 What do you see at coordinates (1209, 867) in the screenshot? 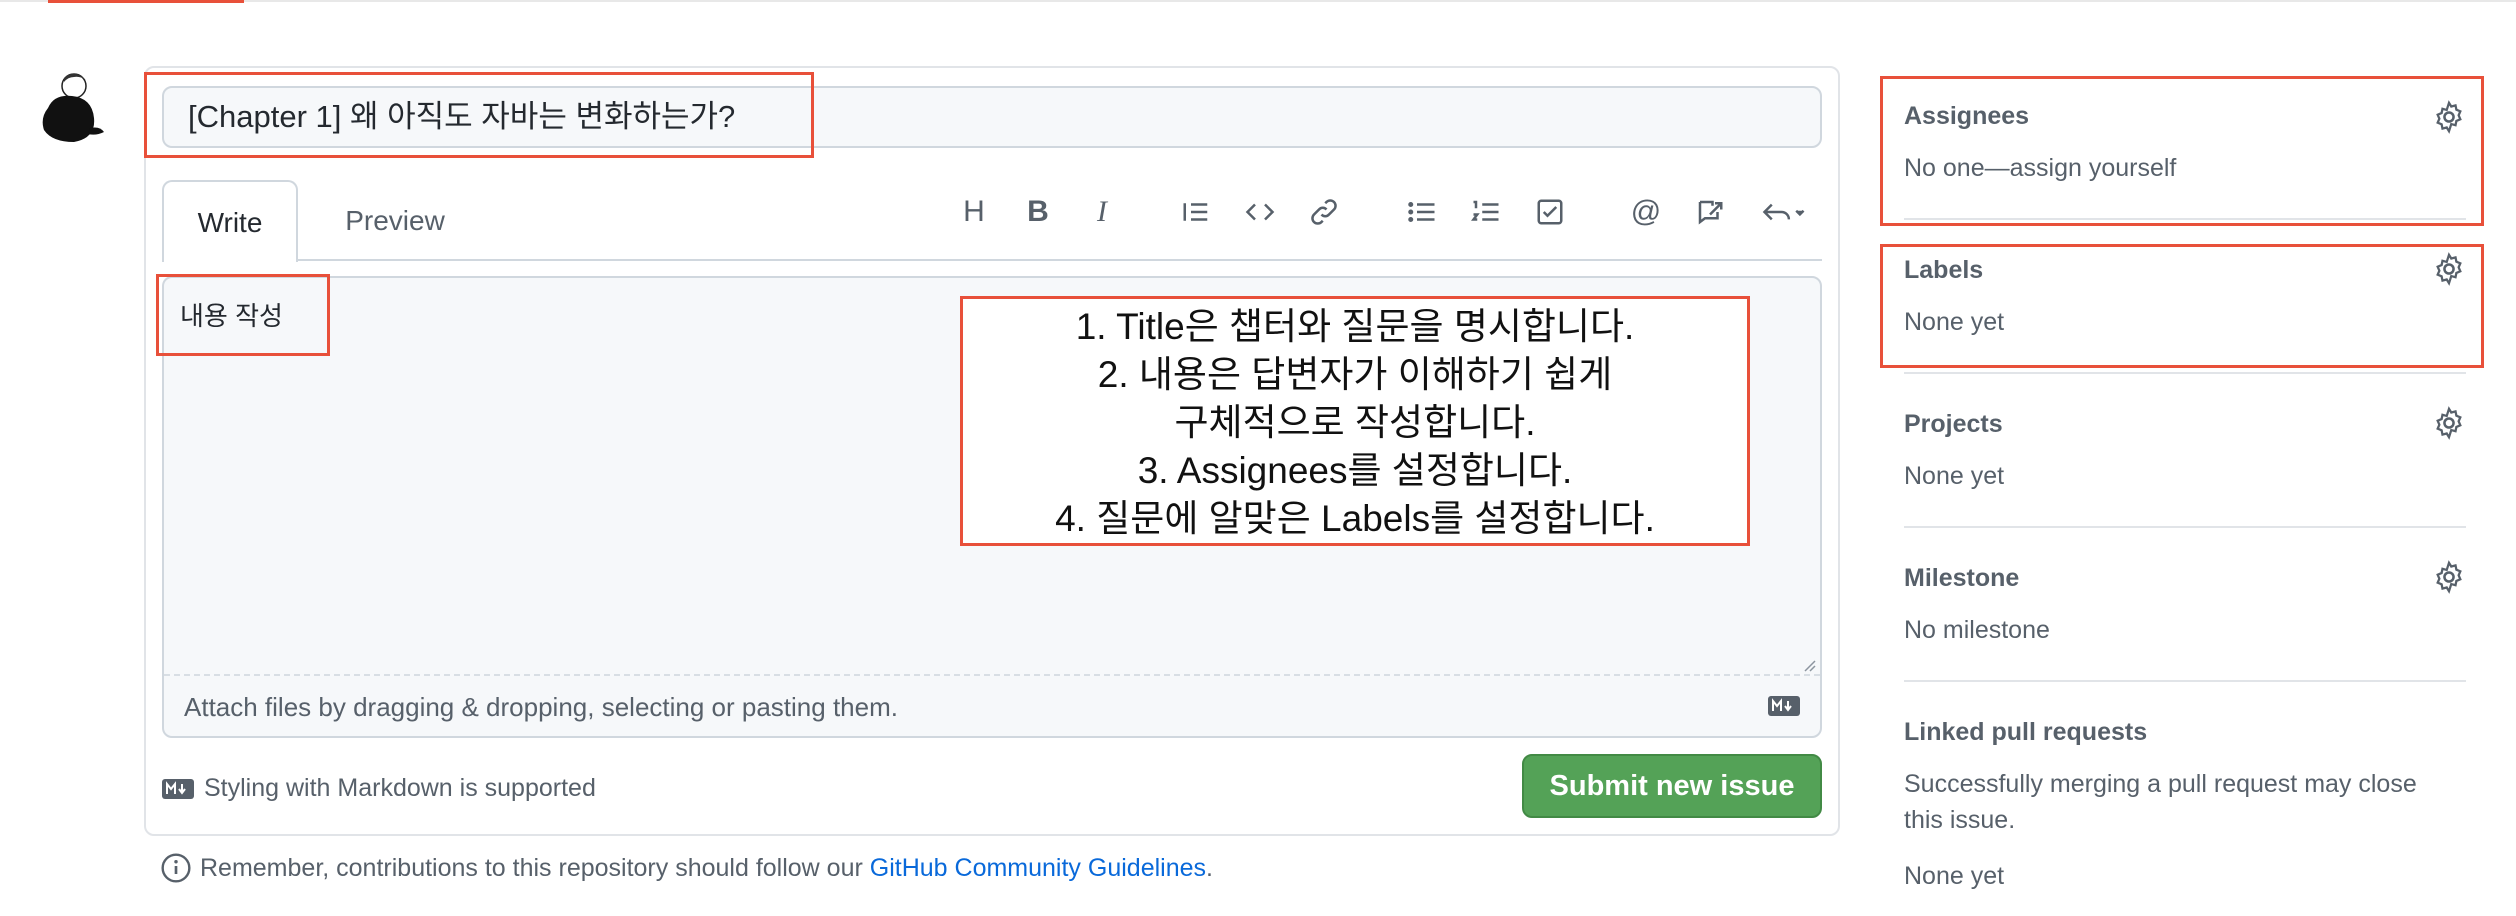
I see `remember-suffix: .` at bounding box center [1209, 867].